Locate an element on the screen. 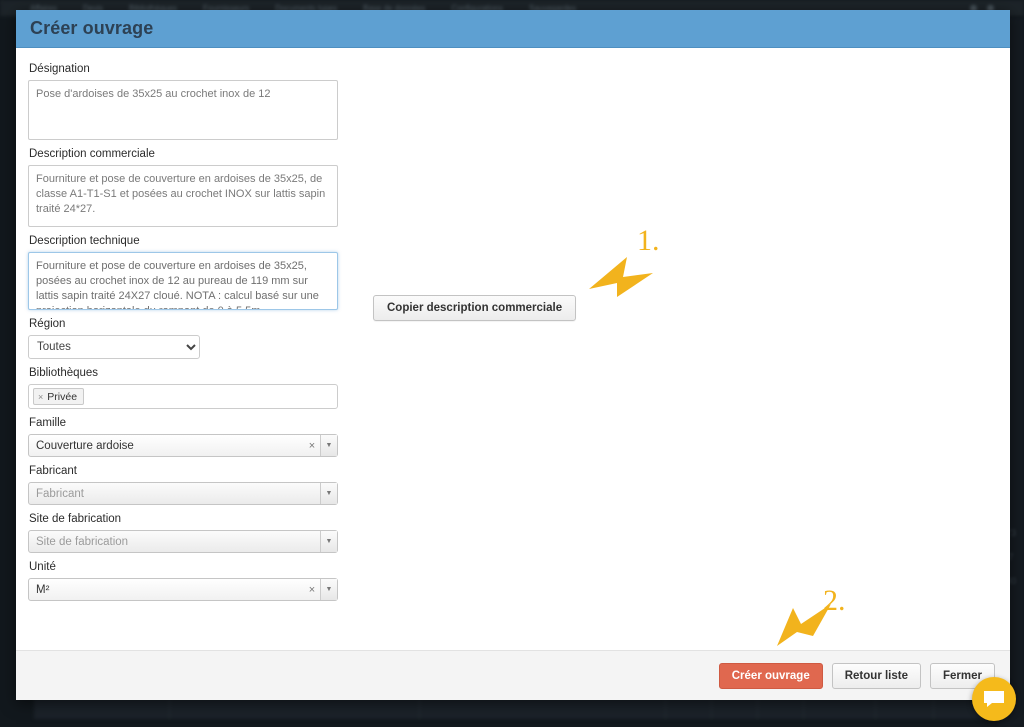 This screenshot has height=727, width=1024. unite-value: M² is located at coordinates (43, 589).